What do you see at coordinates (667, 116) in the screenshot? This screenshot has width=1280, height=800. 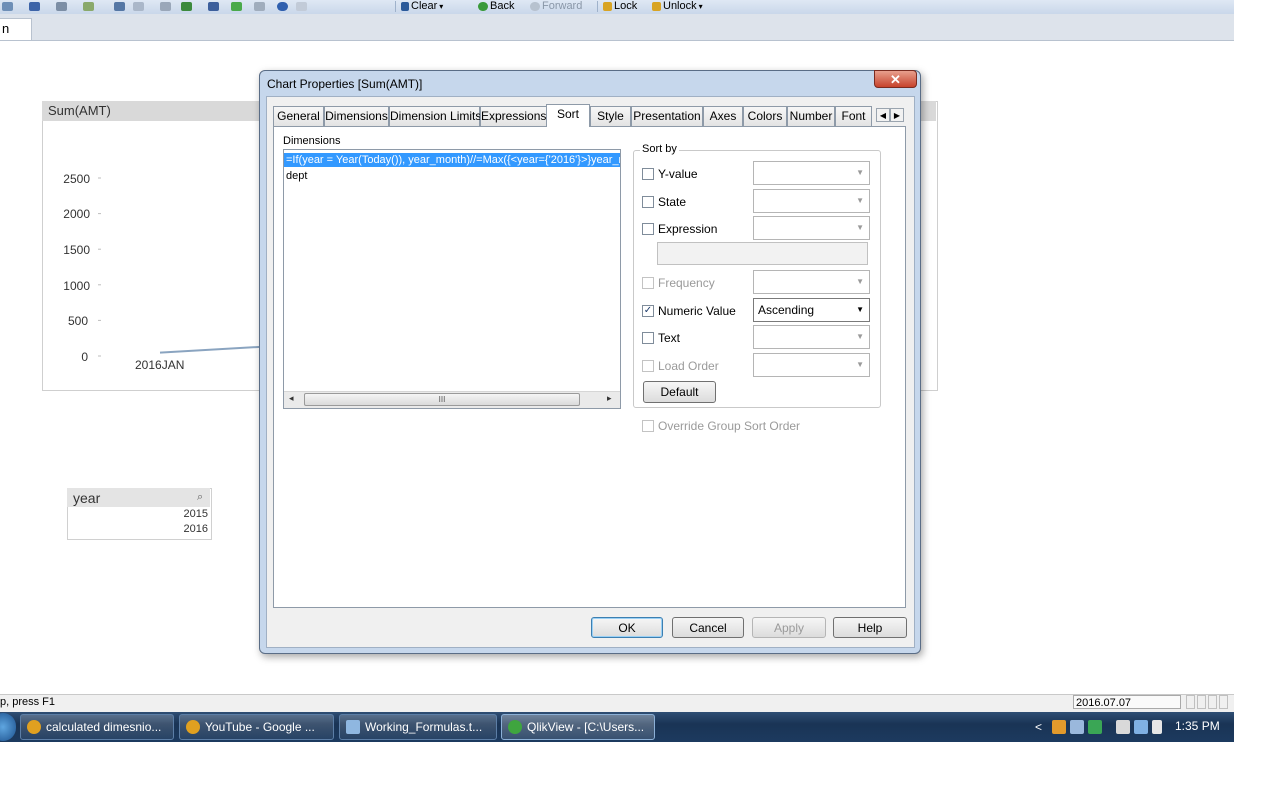 I see `tab-presentation: Presentation` at bounding box center [667, 116].